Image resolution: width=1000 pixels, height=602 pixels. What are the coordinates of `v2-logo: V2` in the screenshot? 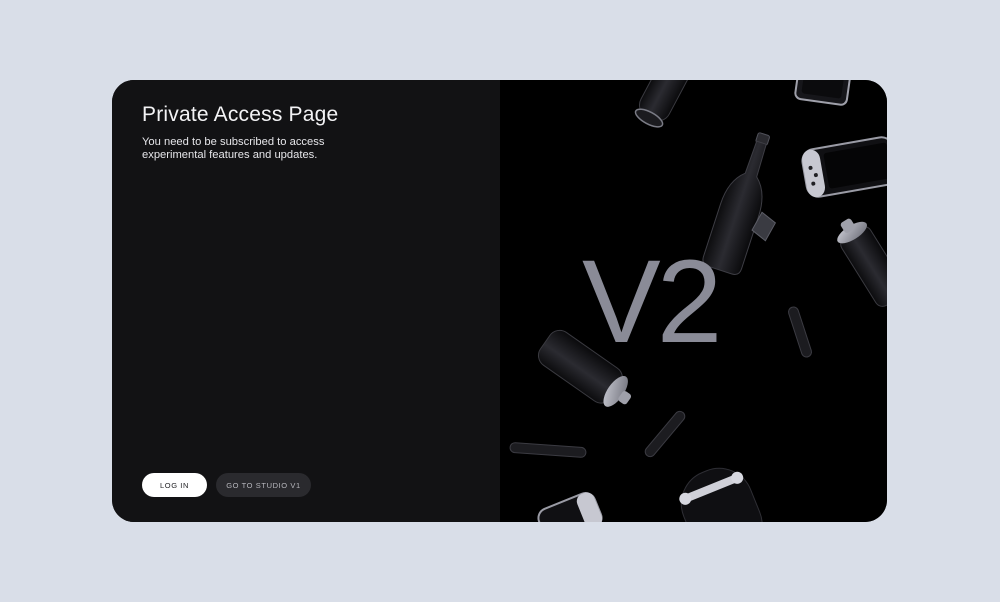 It's located at (652, 302).